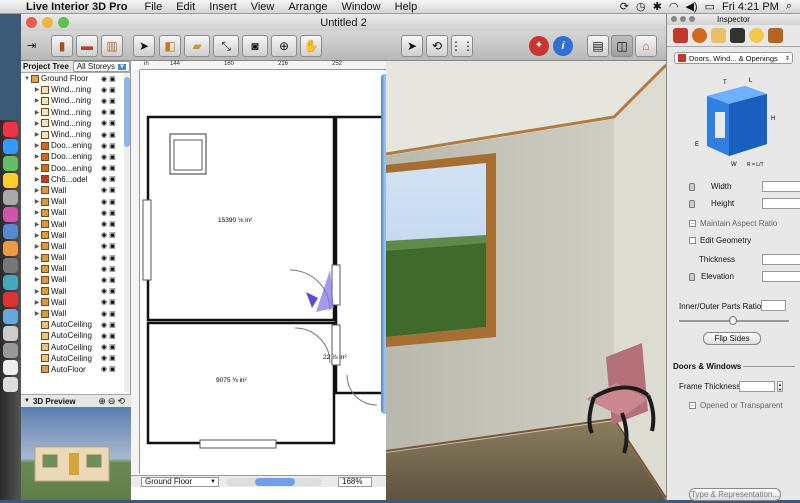 The height and width of the screenshot is (503, 800). I want to click on view-split-button: ◫, so click(622, 46).